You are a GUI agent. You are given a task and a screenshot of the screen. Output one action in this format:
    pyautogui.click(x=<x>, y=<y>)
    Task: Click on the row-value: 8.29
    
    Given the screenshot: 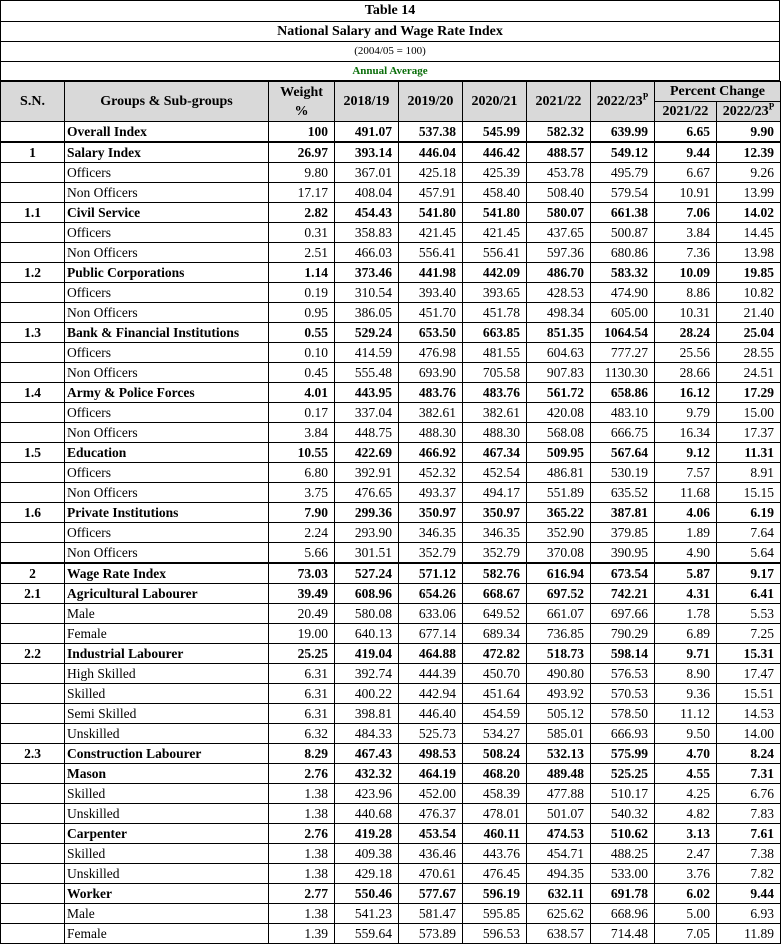 What is the action you would take?
    pyautogui.click(x=301, y=753)
    